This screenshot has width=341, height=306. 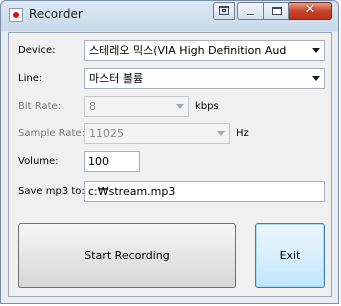 I want to click on title-bar: Recorder ✕, so click(x=169, y=16).